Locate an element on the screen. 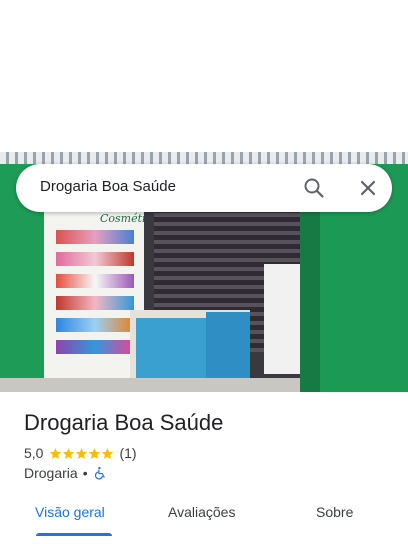  rating-value: 5,0 is located at coordinates (34, 453).